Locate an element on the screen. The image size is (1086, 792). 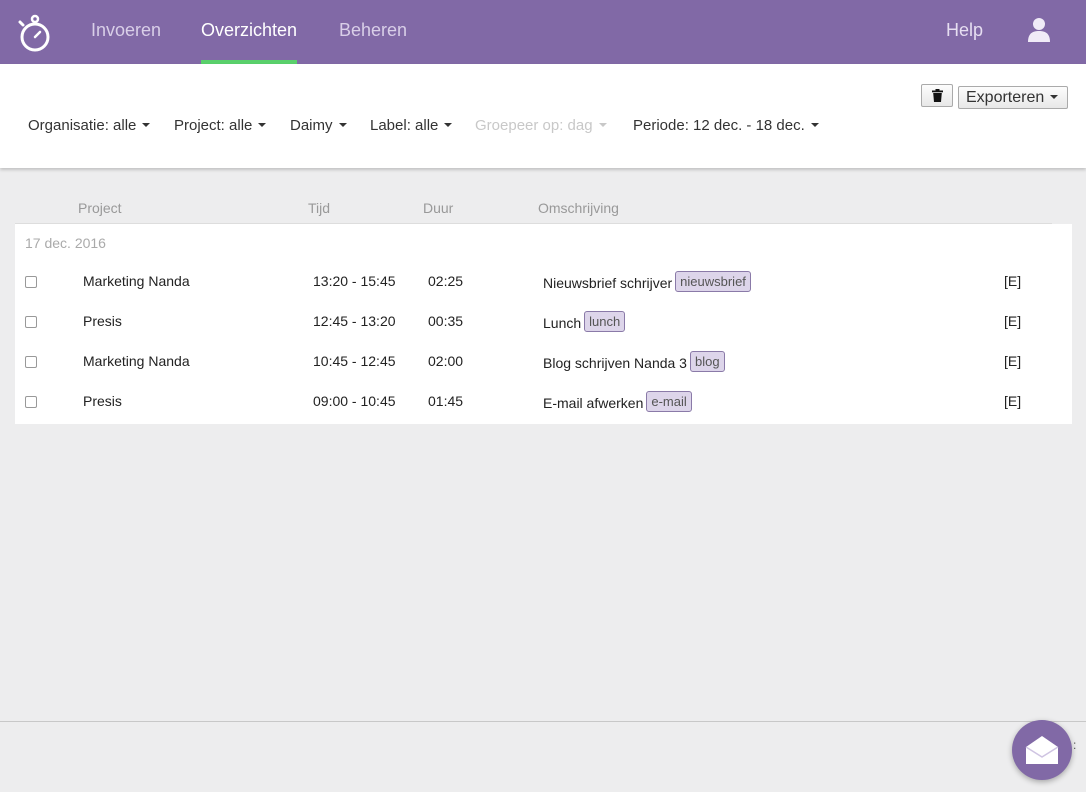
export-dropdown: Exporteren is located at coordinates (1013, 97).